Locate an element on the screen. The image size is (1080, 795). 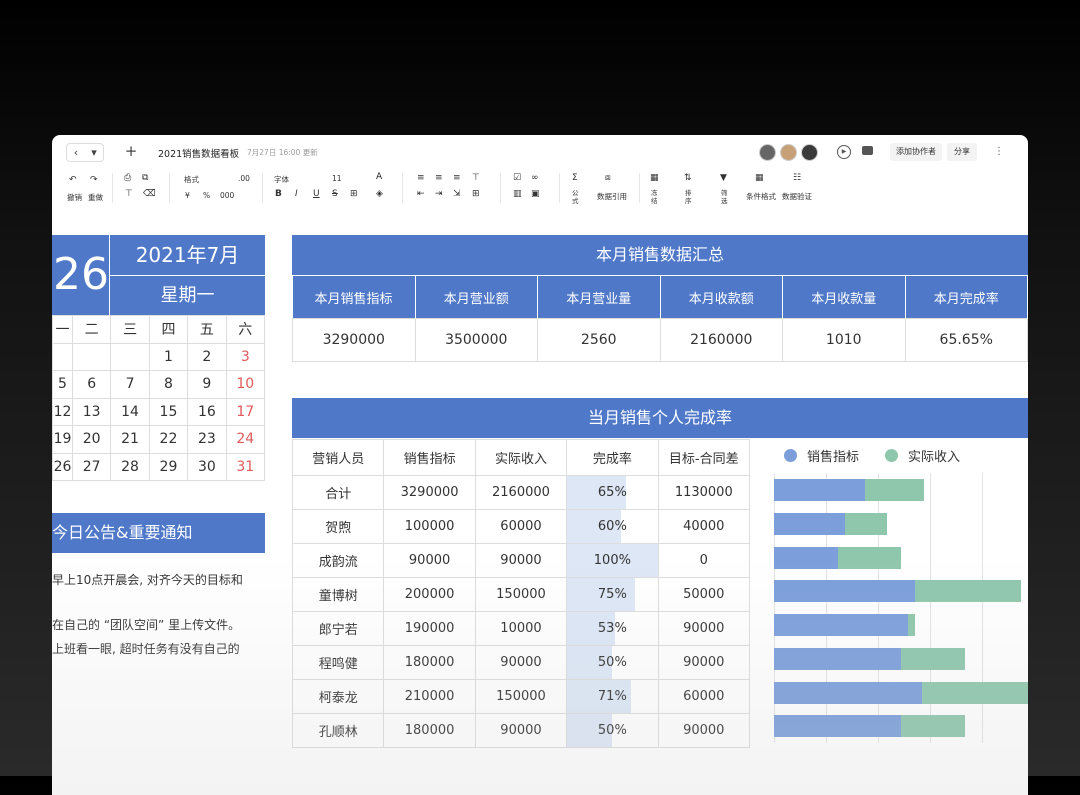
perf-rate-cell: 75% is located at coordinates (612, 594).